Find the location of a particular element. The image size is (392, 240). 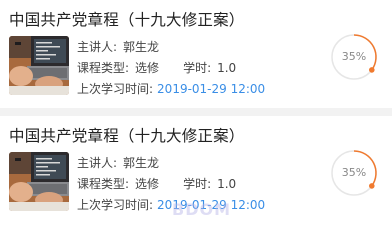

last-study-row: 上次学习时间: 2019-01-29 12:00 is located at coordinates (171, 88).